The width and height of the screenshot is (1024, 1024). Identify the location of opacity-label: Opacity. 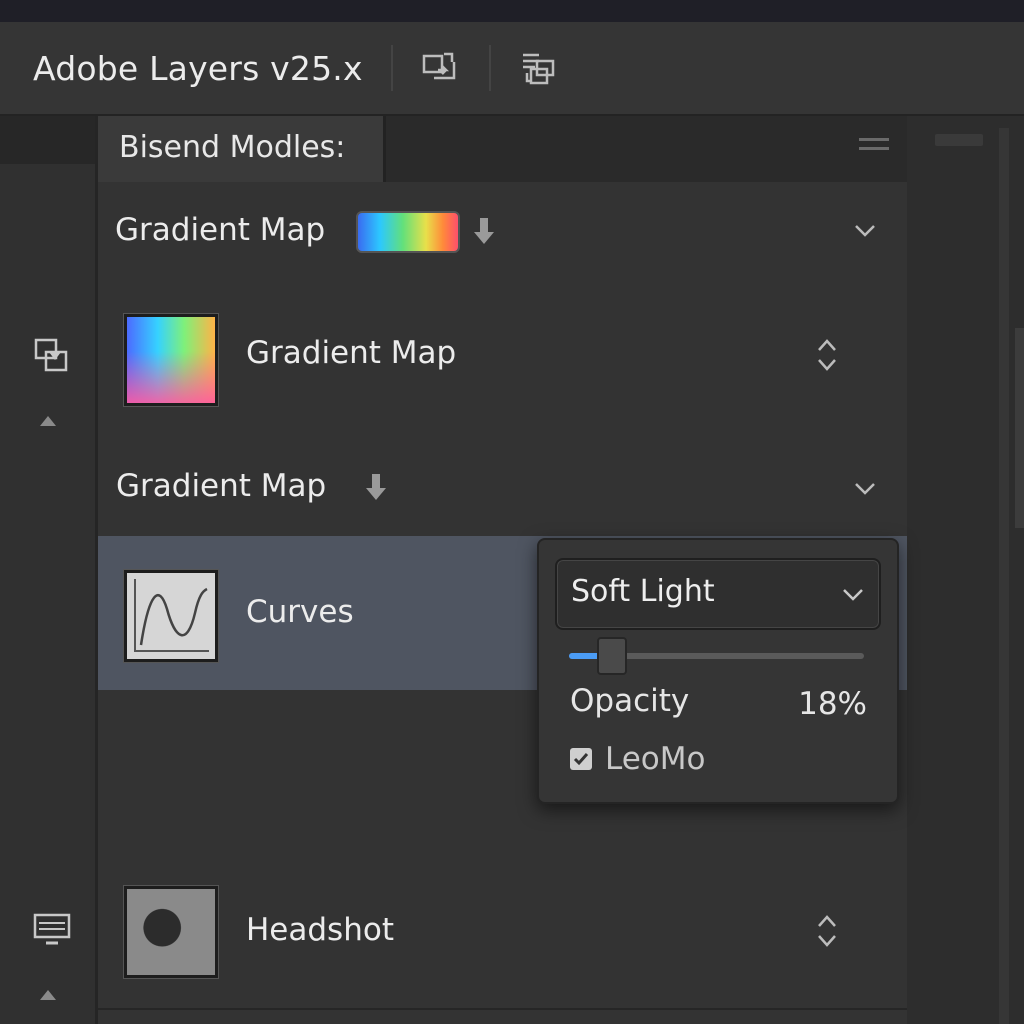
(630, 701).